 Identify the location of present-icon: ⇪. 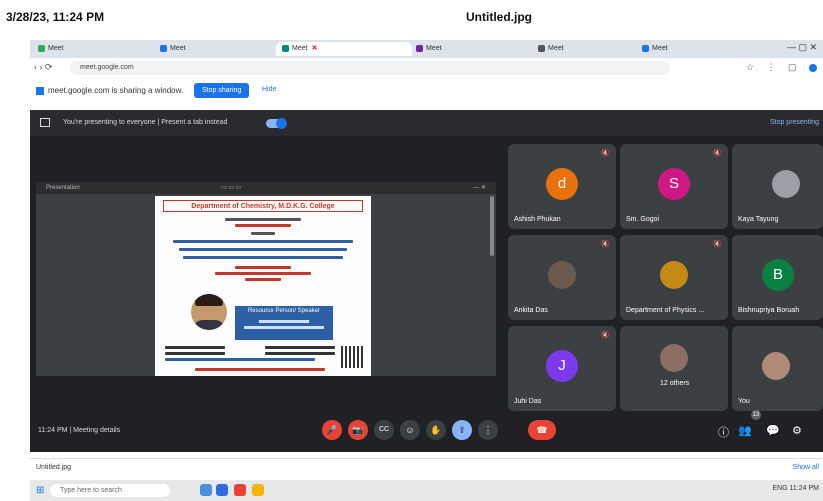
(462, 430).